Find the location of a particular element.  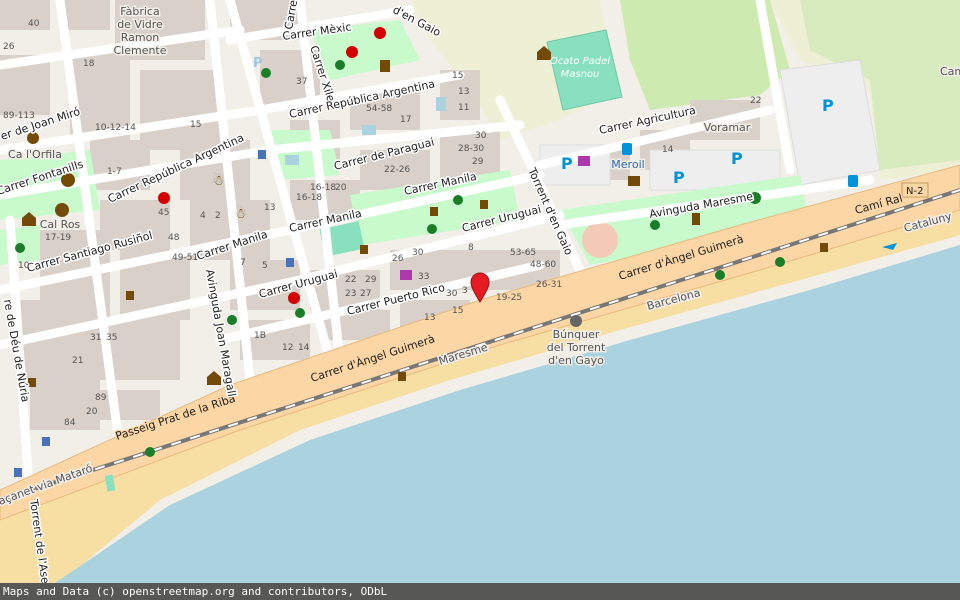

poi-meroil: Meroil is located at coordinates (627, 164).